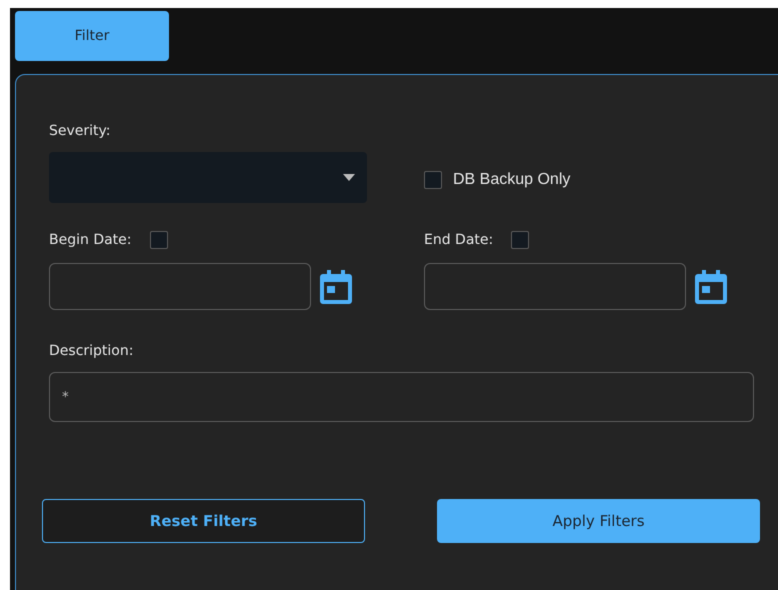  What do you see at coordinates (203, 521) in the screenshot?
I see `reset-button: Reset Filters` at bounding box center [203, 521].